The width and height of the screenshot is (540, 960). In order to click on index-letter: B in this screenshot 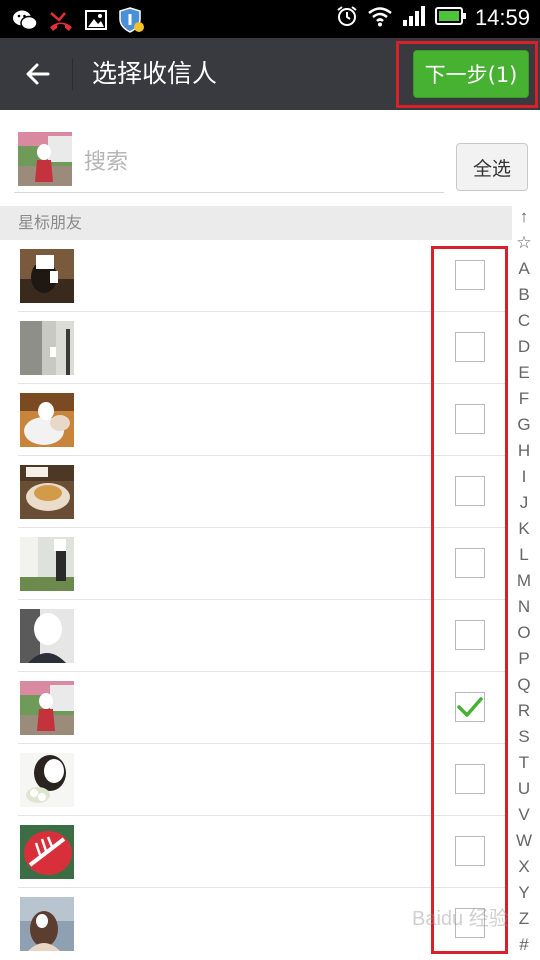, I will do `click(524, 295)`.